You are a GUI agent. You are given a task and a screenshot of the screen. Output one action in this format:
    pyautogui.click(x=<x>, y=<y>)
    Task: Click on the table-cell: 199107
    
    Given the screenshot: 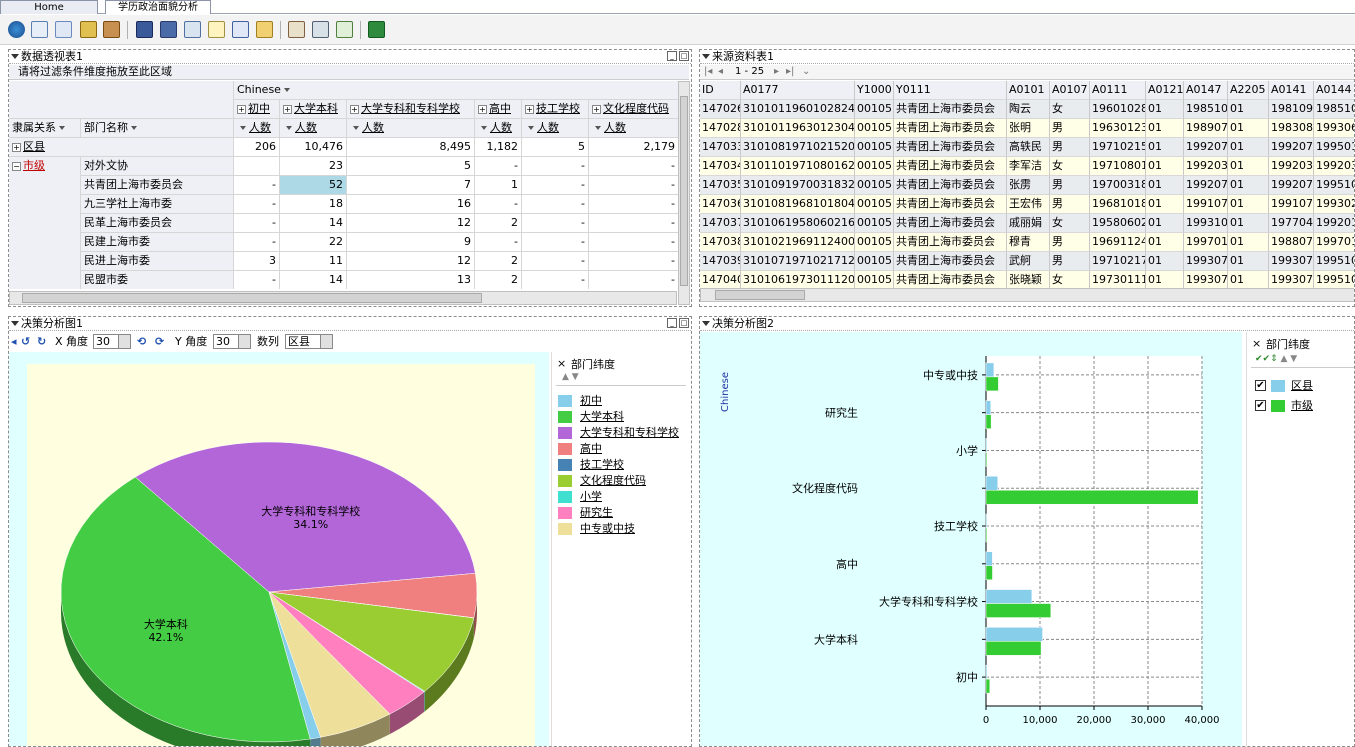 What is the action you would take?
    pyautogui.click(x=1206, y=204)
    